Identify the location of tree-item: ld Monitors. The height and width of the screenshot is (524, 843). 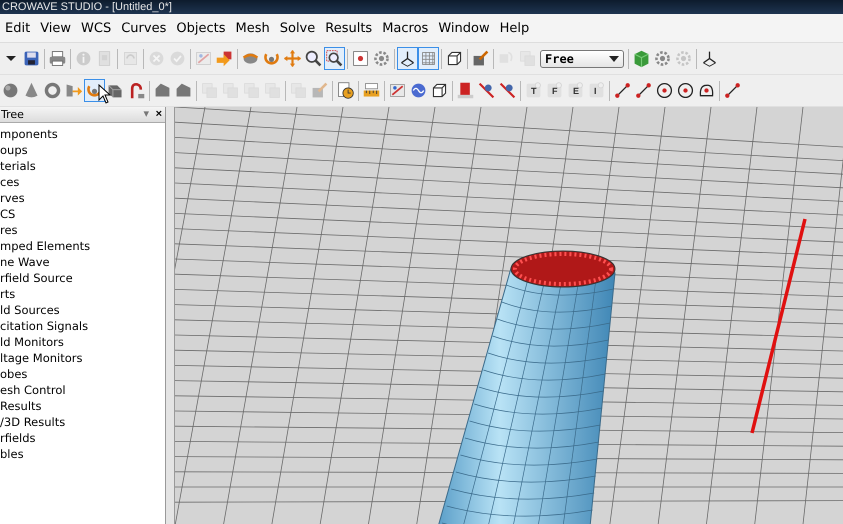
(82, 342).